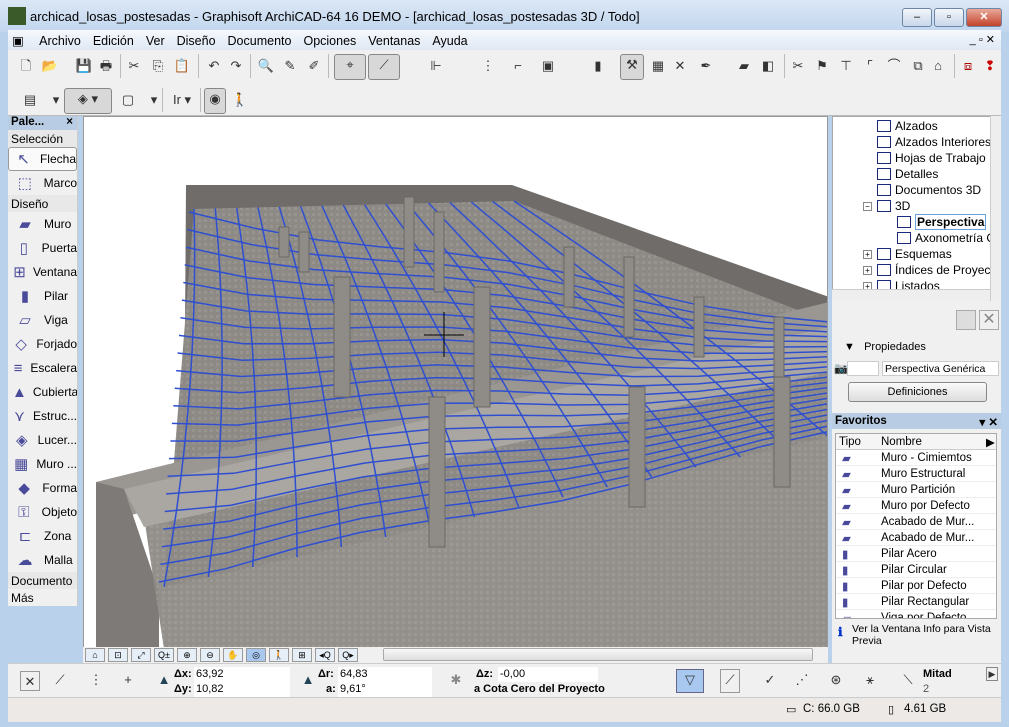 This screenshot has width=1009, height=727. What do you see at coordinates (929, 190) in the screenshot?
I see `tree-item: Documentos 3D` at bounding box center [929, 190].